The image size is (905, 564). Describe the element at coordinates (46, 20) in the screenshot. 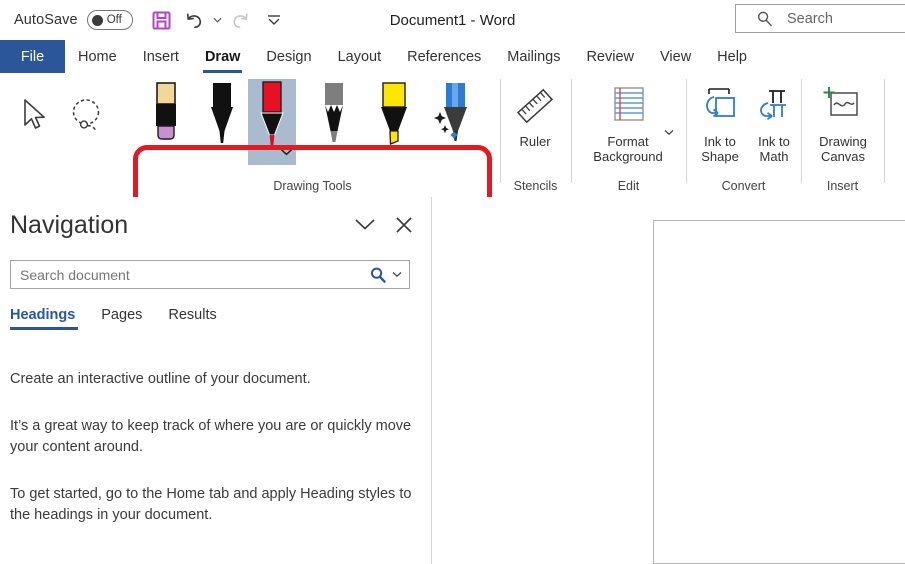

I see `autosave-label: AutoSave` at that location.